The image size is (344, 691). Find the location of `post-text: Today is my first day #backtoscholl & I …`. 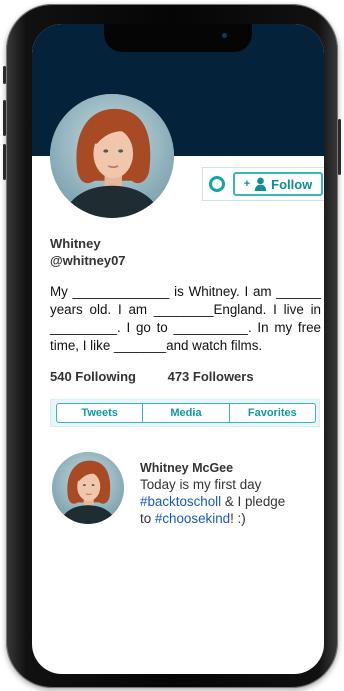

post-text: Today is my first day #backtoscholl & I … is located at coordinates (230, 501).